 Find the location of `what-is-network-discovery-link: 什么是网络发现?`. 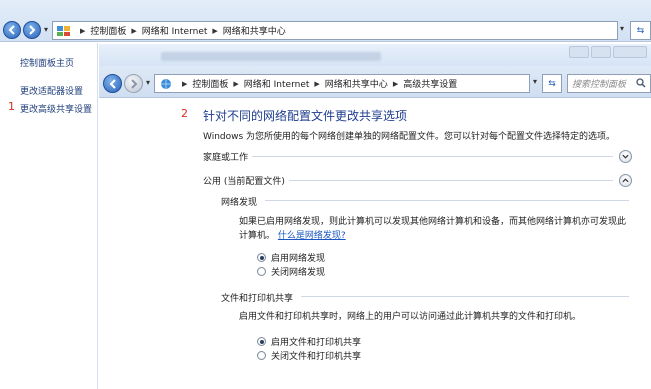

what-is-network-discovery-link: 什么是网络发现? is located at coordinates (312, 236).